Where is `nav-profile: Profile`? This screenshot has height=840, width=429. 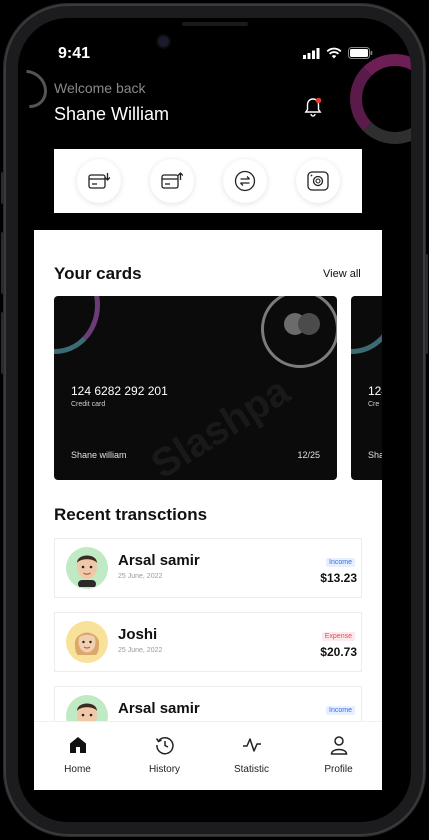 nav-profile: Profile is located at coordinates (339, 754).